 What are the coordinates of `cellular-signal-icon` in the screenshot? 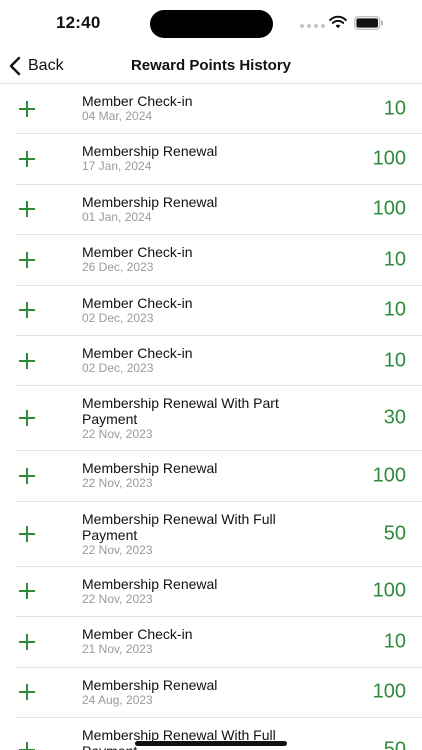 It's located at (312, 26).